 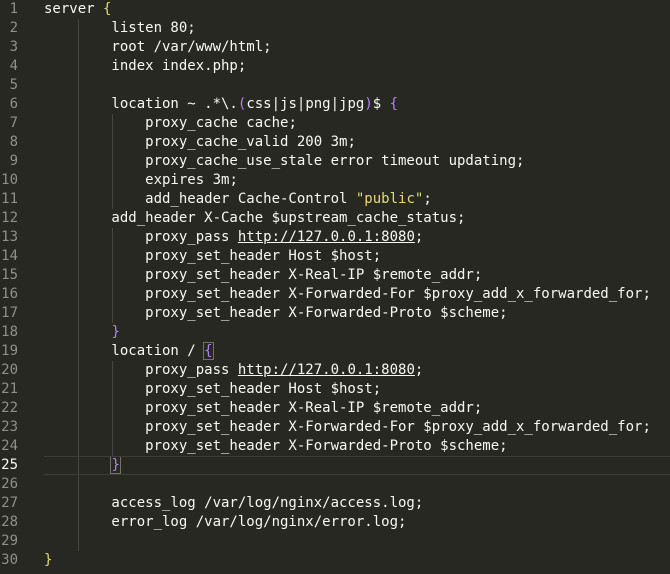 What do you see at coordinates (335, 560) in the screenshot?
I see `code-line: 30}` at bounding box center [335, 560].